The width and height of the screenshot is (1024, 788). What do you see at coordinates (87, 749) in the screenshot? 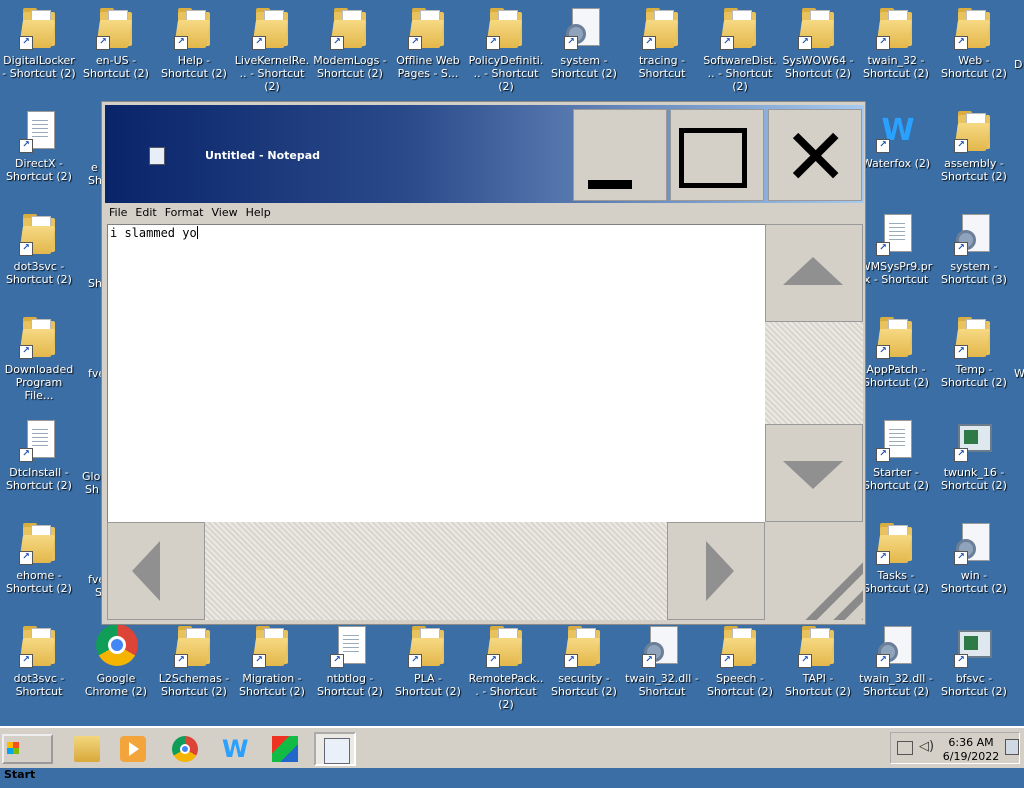
I see `taskbar-file-explorer` at bounding box center [87, 749].